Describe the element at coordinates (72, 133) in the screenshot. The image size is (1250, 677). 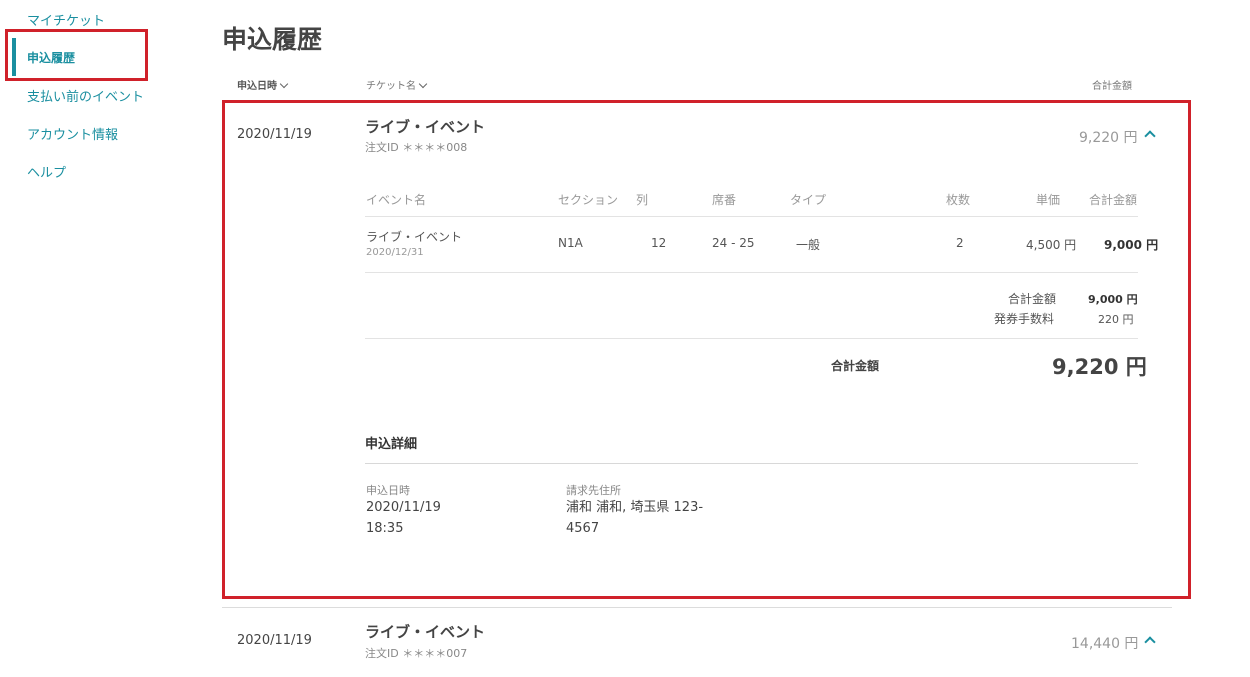
I see `sidebar-item-account-info: アカウント情報` at that location.